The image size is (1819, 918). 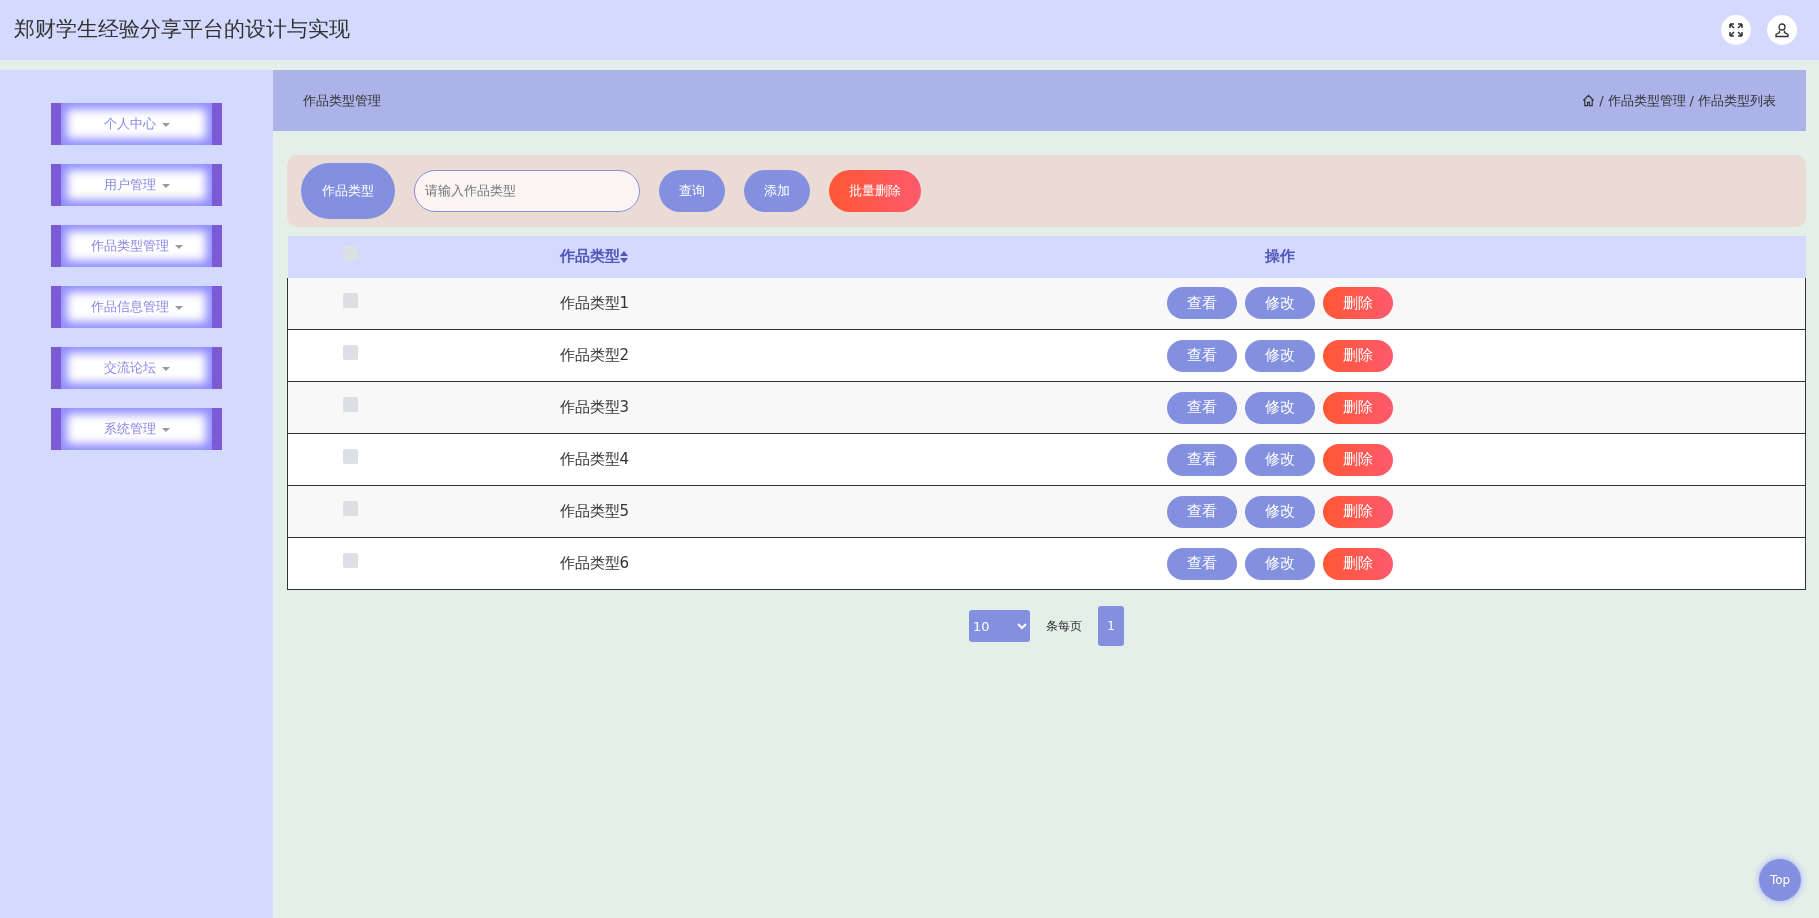 I want to click on search-field: 请输入作品类型, so click(x=527, y=190).